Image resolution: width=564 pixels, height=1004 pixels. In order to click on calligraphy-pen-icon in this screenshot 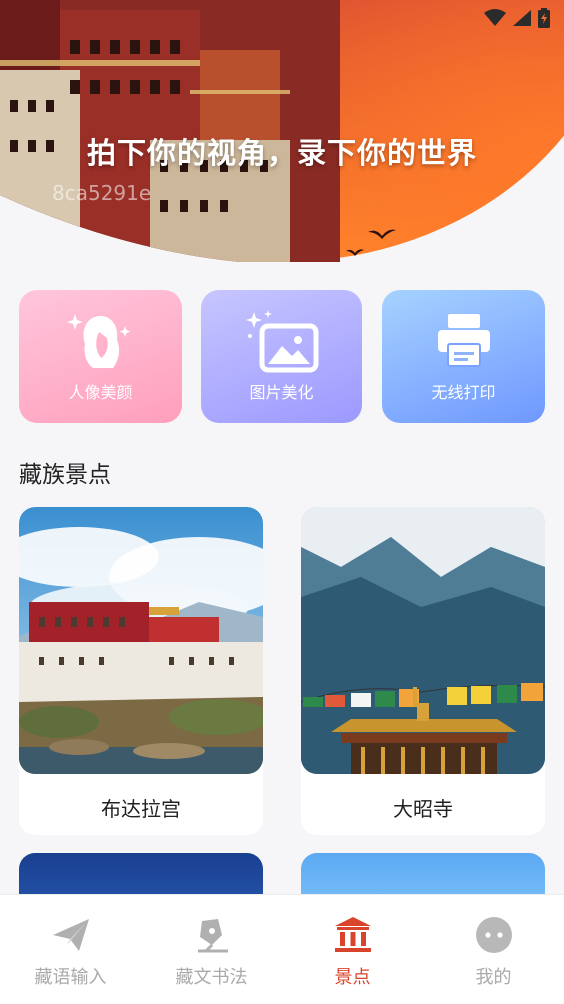, I will do `click(212, 936)`.